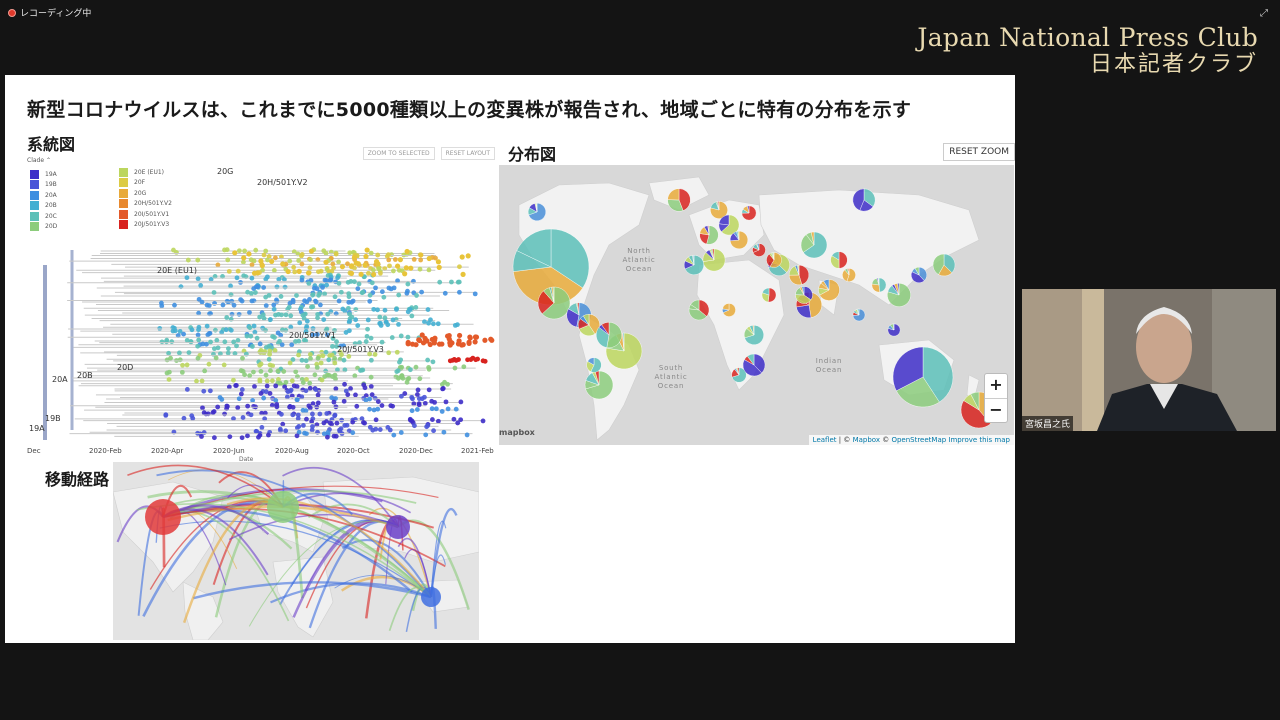  I want to click on mapbox-logo: mapbox, so click(517, 432).